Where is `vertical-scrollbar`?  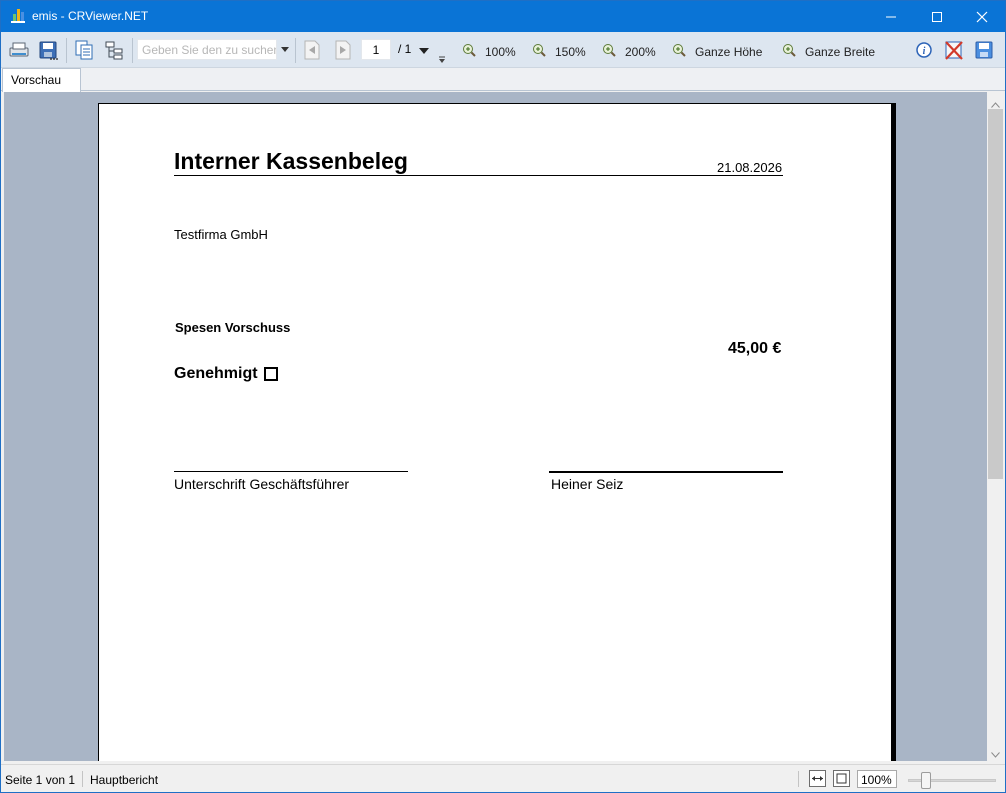 vertical-scrollbar is located at coordinates (995, 426).